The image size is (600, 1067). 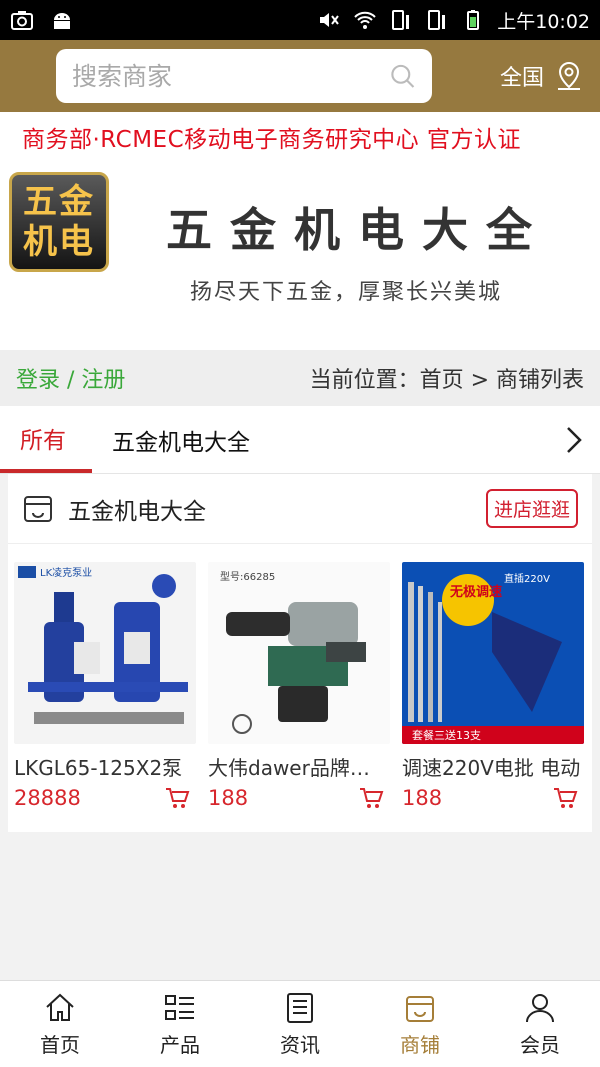 I want to click on android-icon, so click(x=62, y=21).